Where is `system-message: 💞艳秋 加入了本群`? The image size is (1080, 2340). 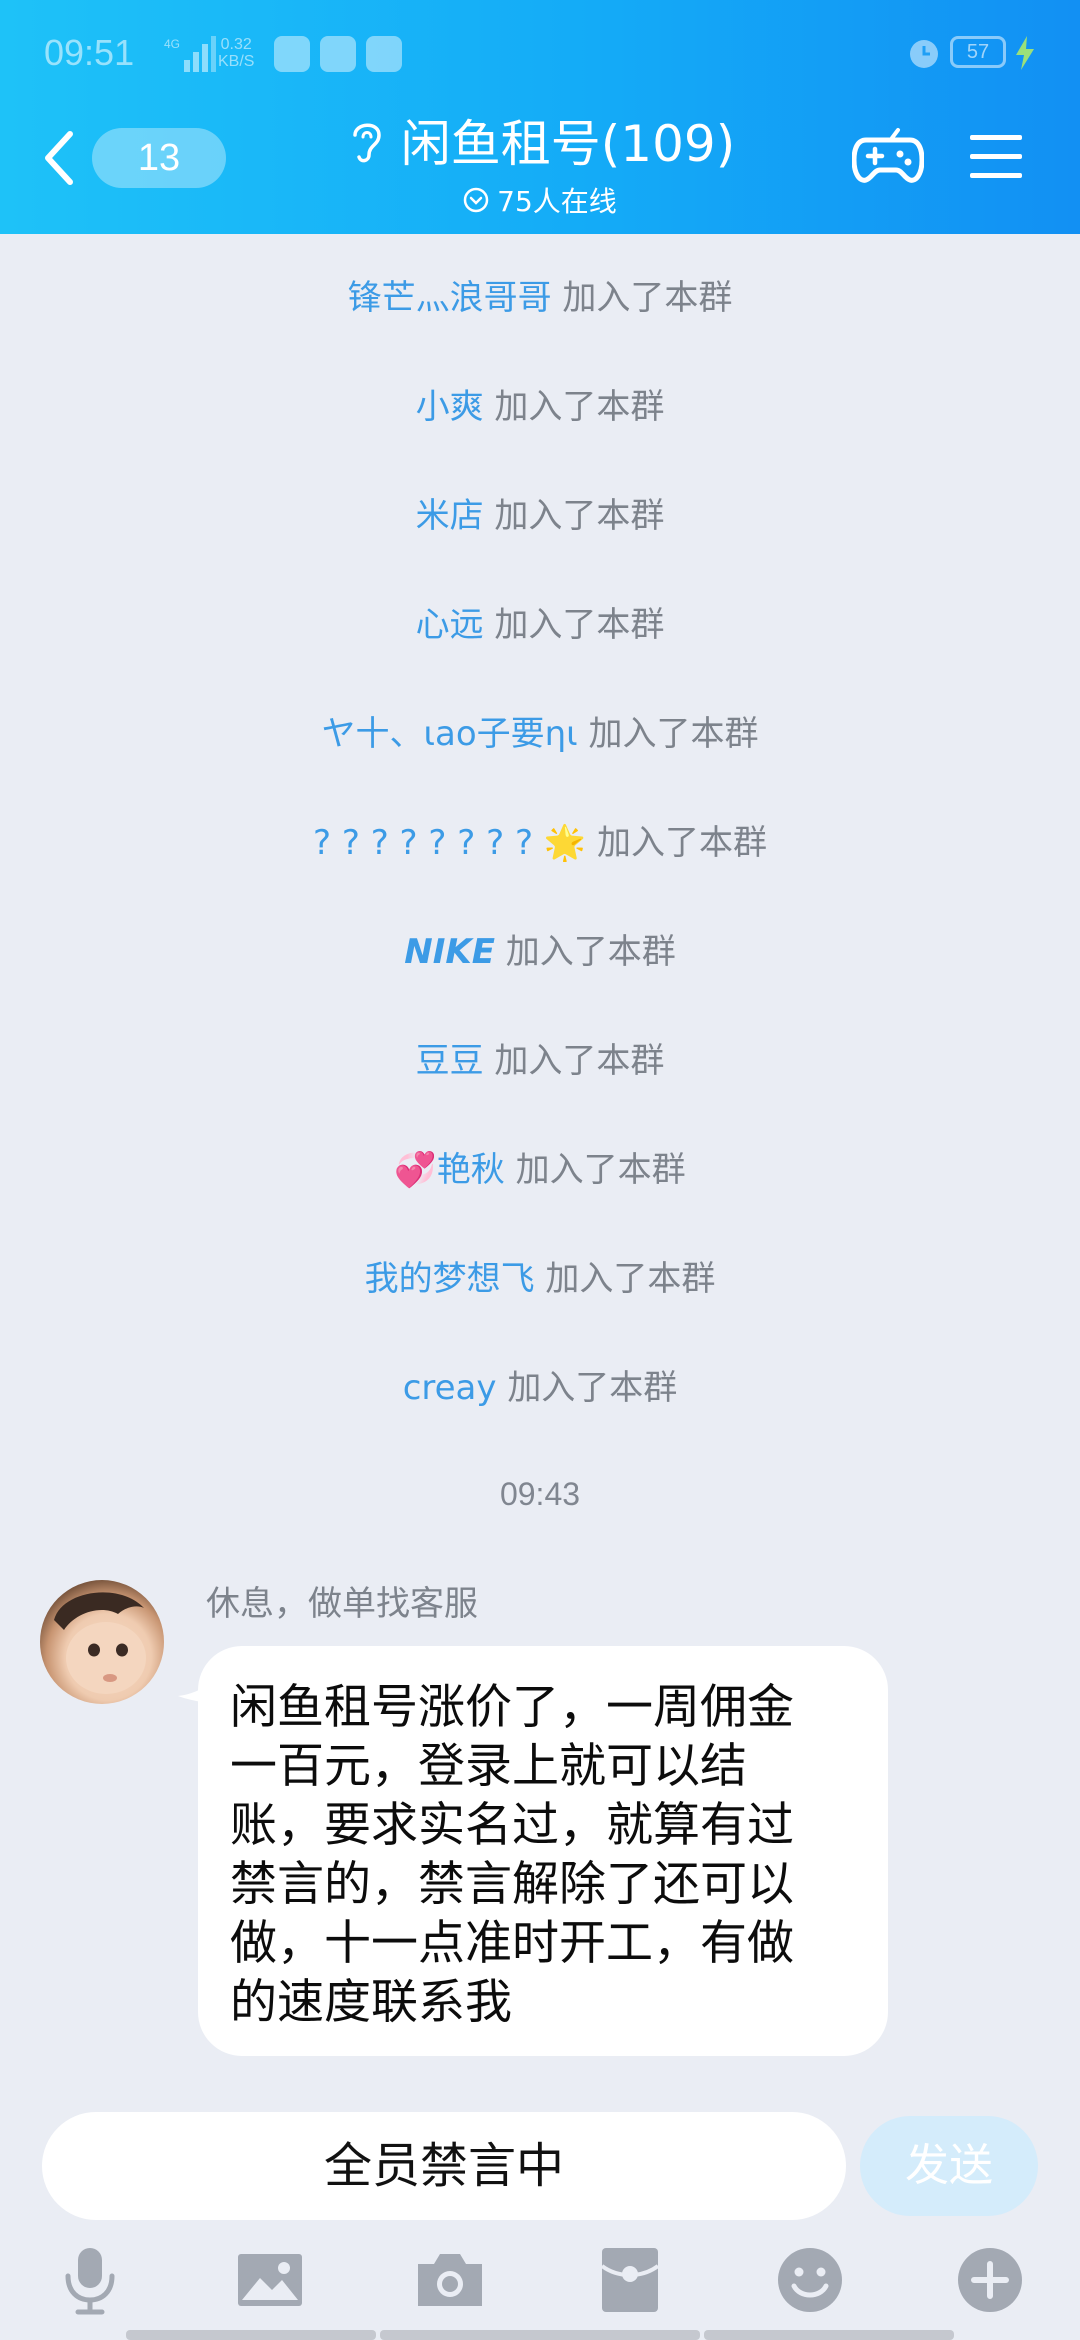 system-message: 💞艳秋 加入了本群 is located at coordinates (540, 1170).